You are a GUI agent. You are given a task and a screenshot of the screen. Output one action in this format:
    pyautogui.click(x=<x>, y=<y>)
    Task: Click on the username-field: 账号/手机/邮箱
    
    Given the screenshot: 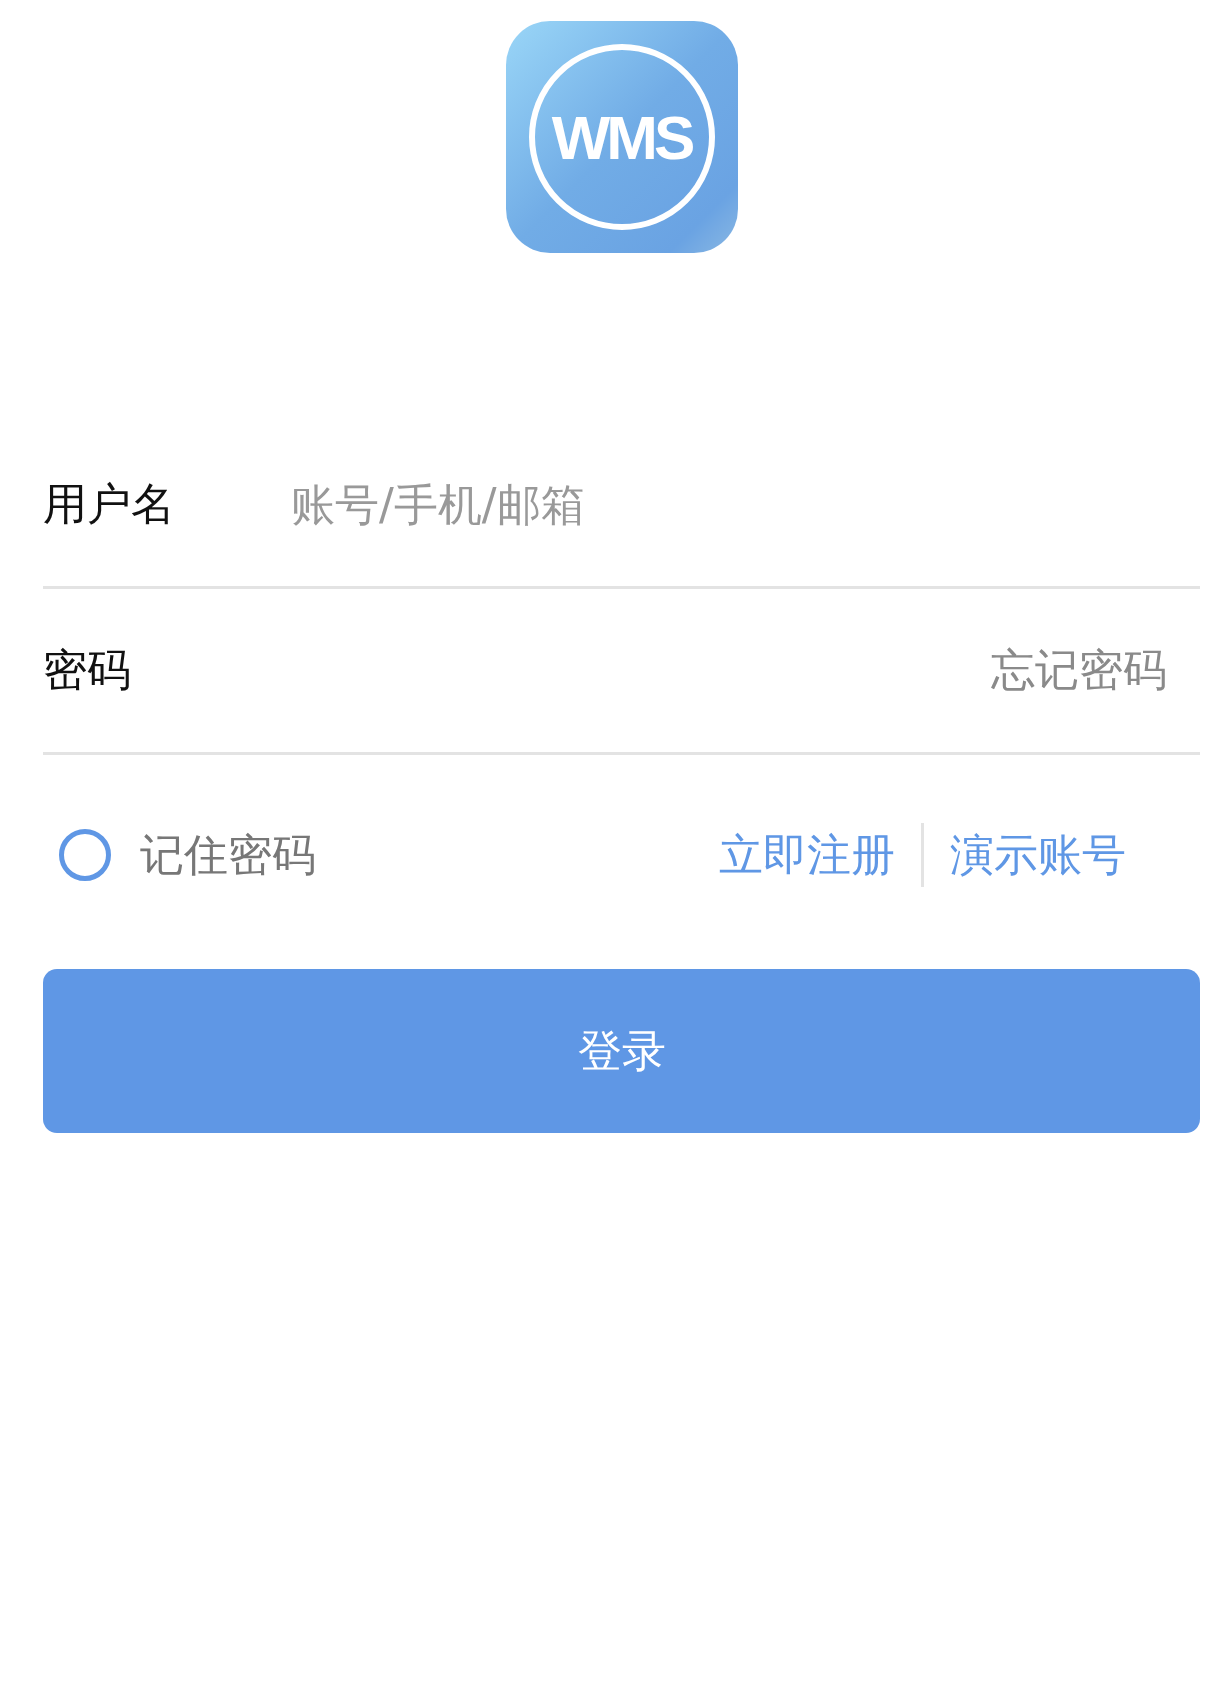 What is the action you would take?
    pyautogui.click(x=745, y=504)
    